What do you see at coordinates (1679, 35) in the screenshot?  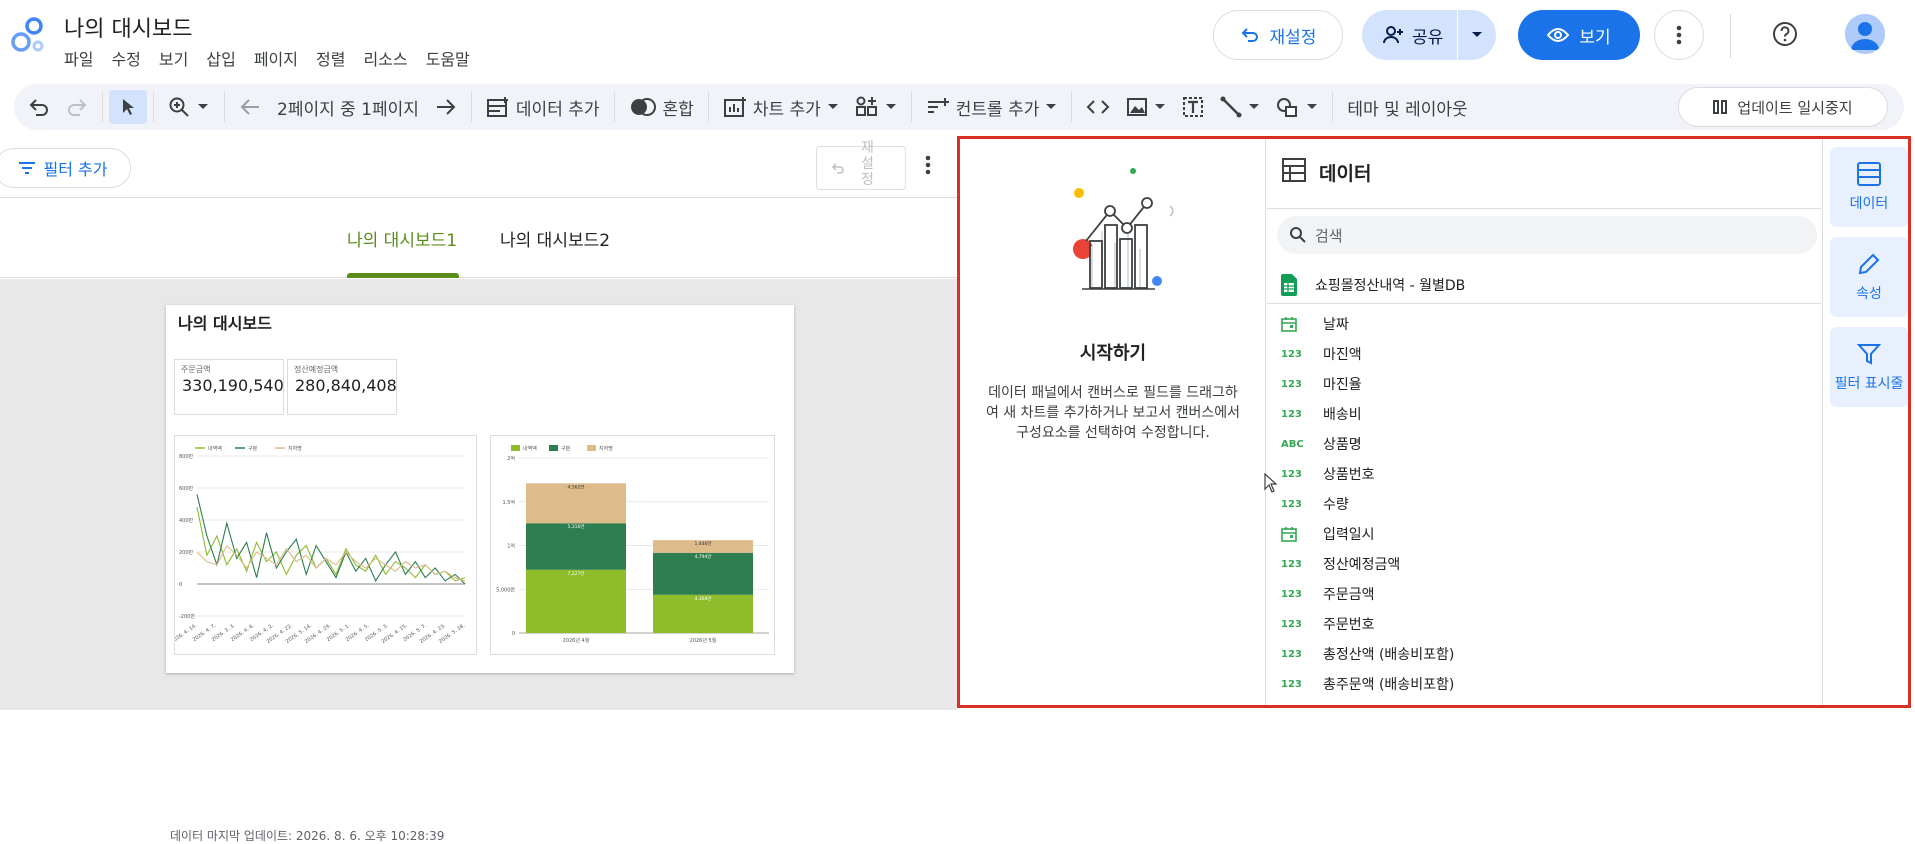 I see `more-options-button` at bounding box center [1679, 35].